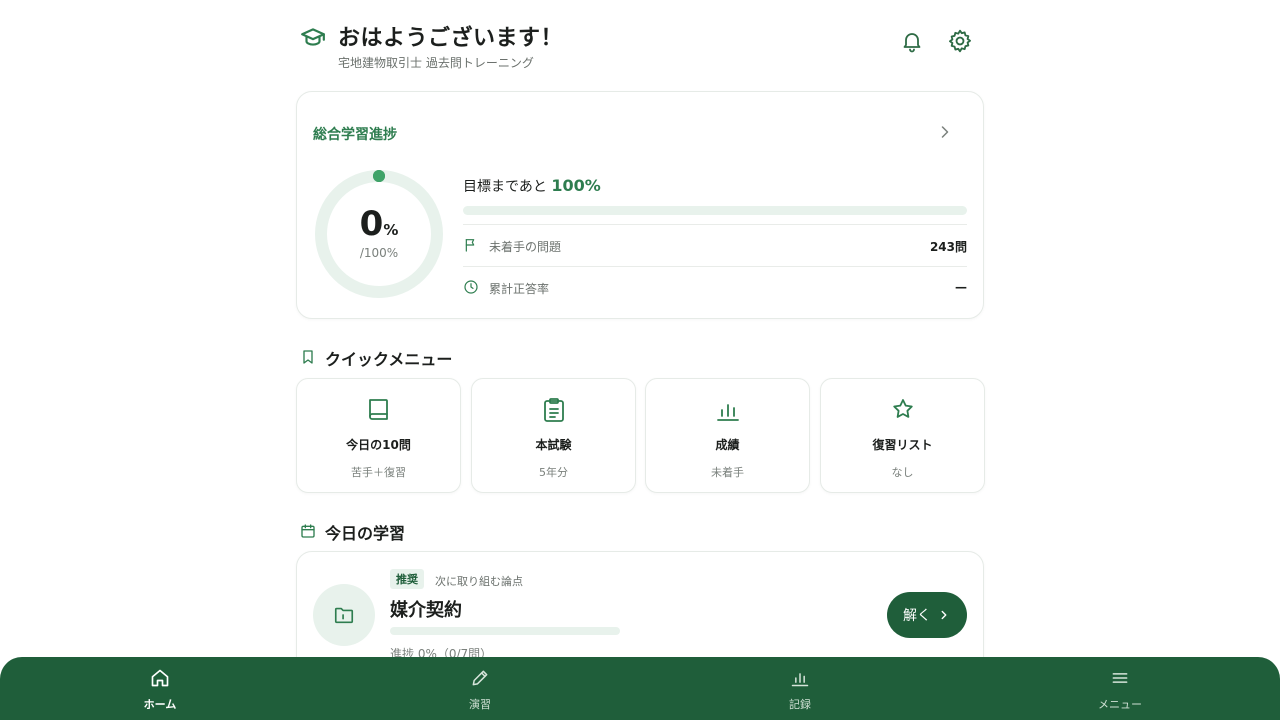  I want to click on header: おはようございます！ 宅地建物取引士 過去問トレーニング, so click(640, 46).